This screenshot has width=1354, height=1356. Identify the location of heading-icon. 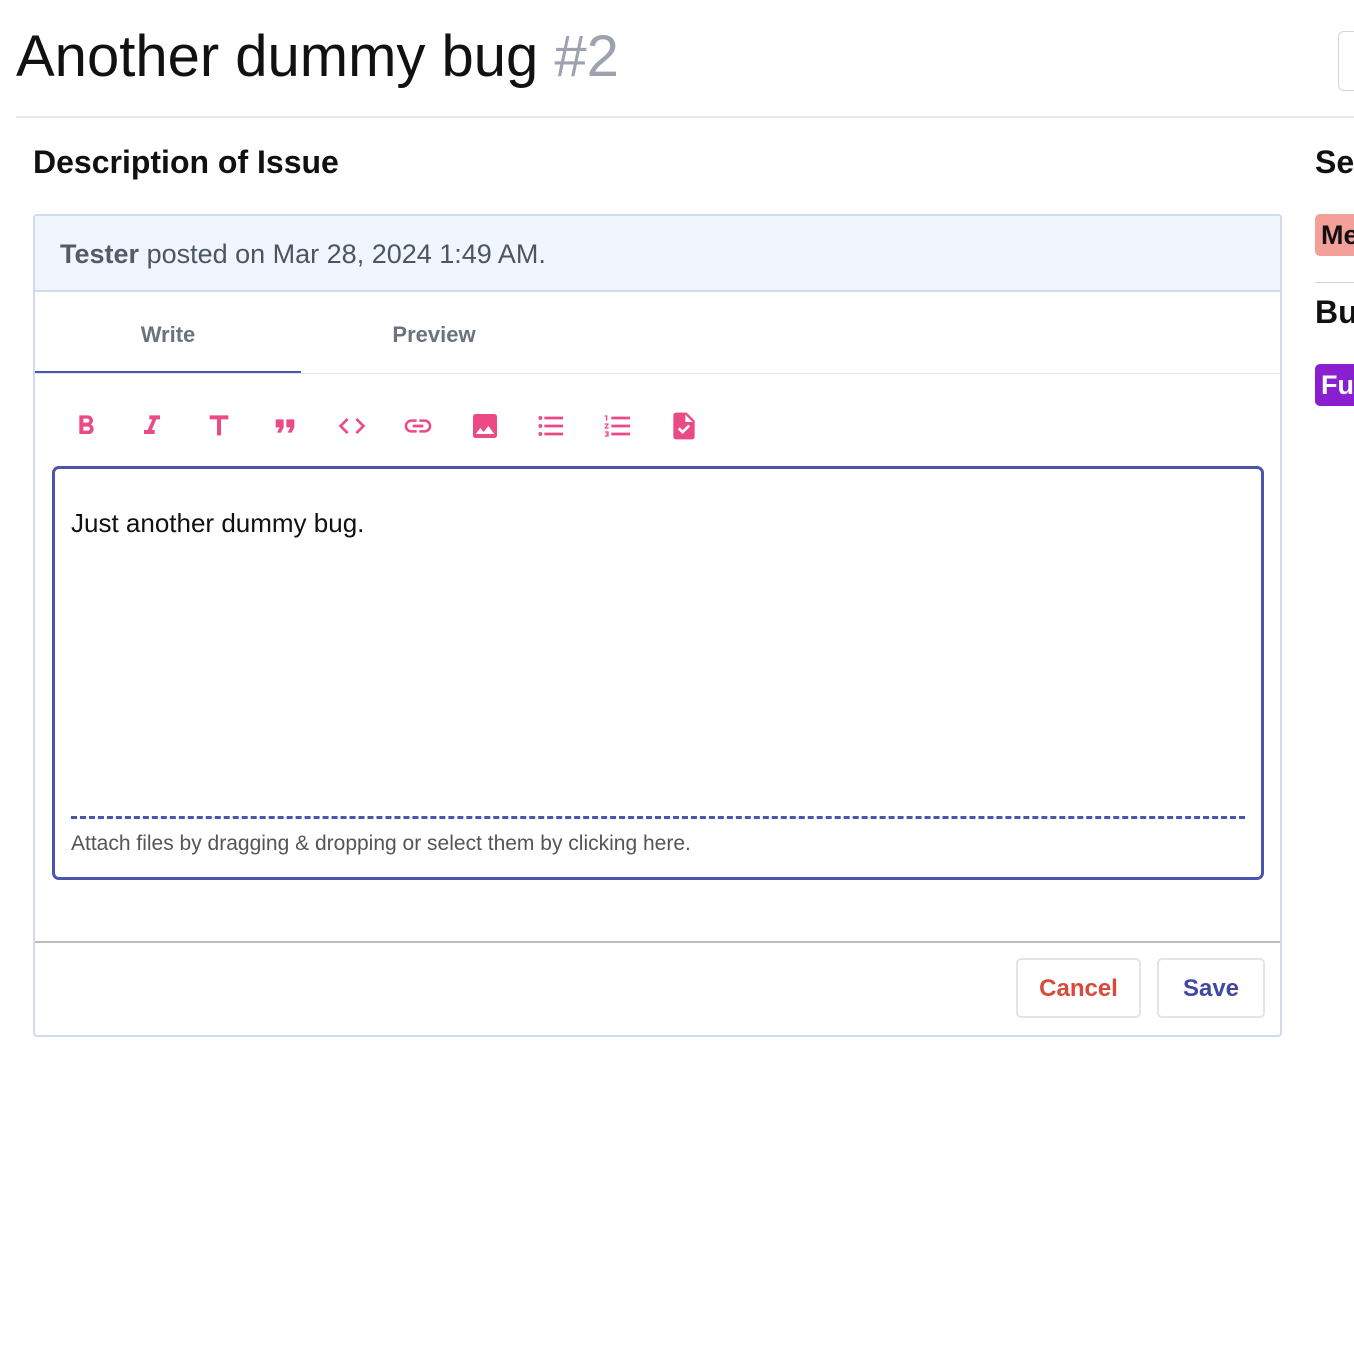
(219, 426).